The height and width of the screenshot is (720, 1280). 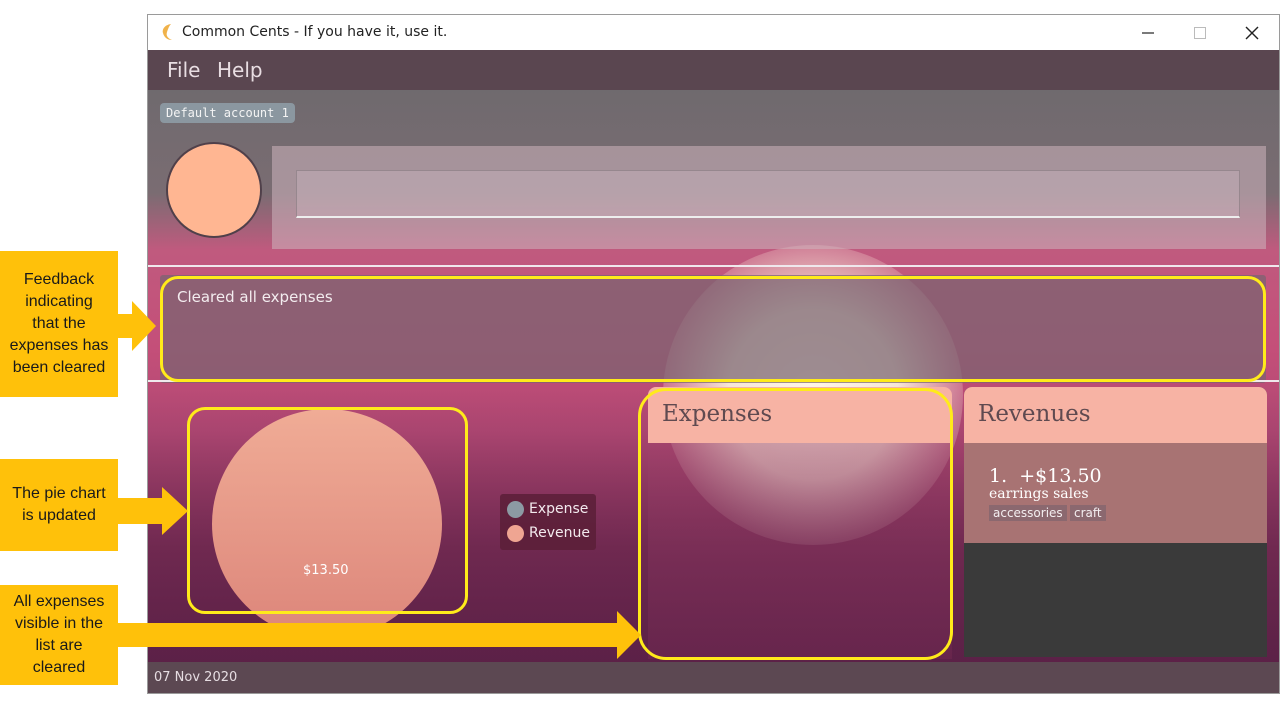 What do you see at coordinates (137, 326) in the screenshot?
I see `feedback-arrow` at bounding box center [137, 326].